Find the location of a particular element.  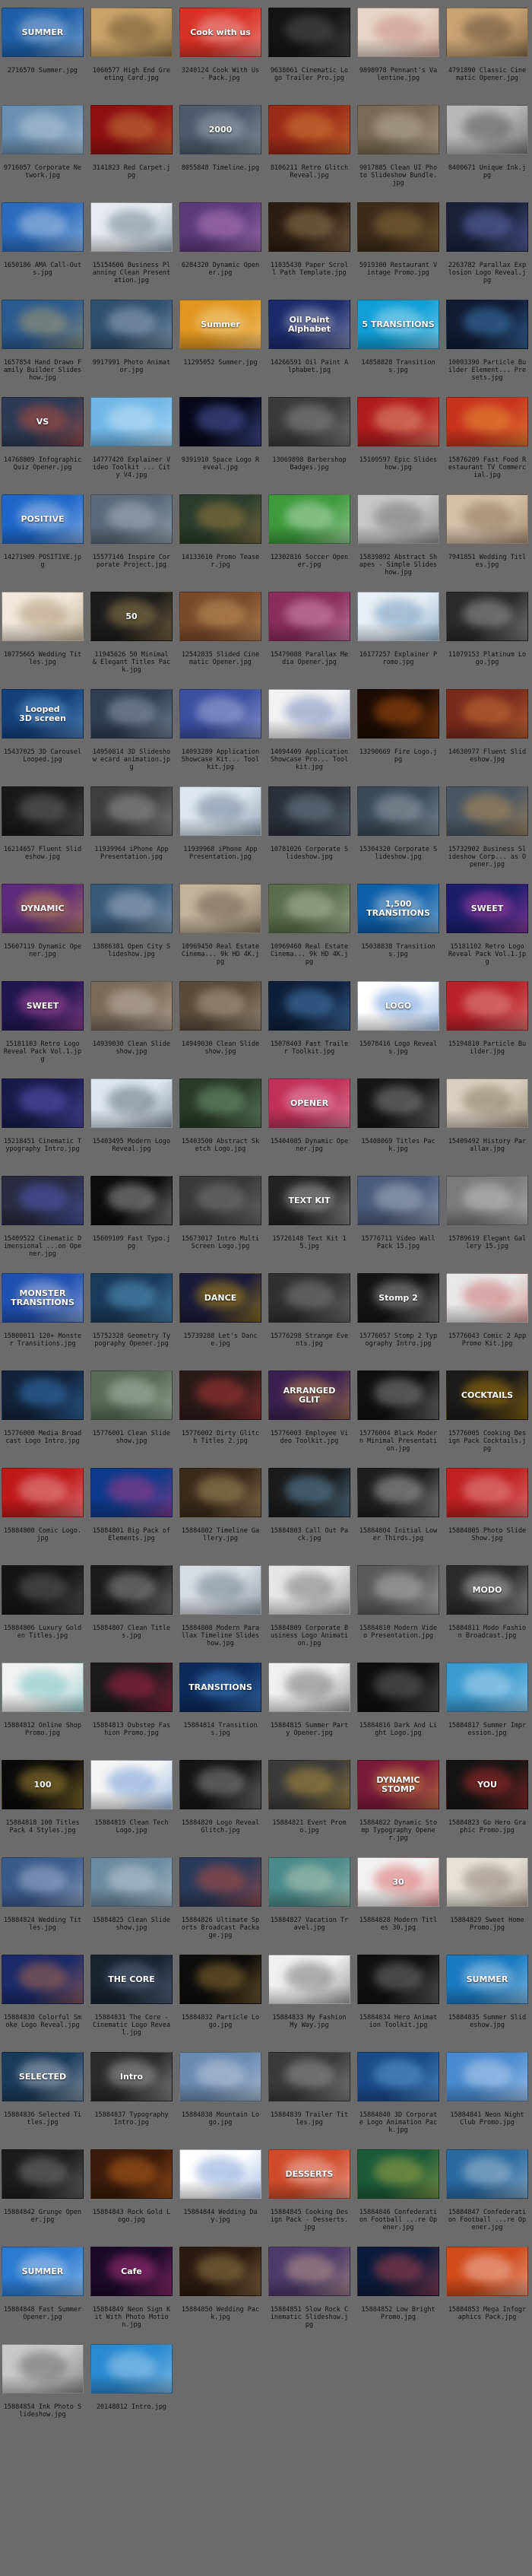

file-name: 15884834 Hero Animation Toolkit.jpg is located at coordinates (398, 2026).